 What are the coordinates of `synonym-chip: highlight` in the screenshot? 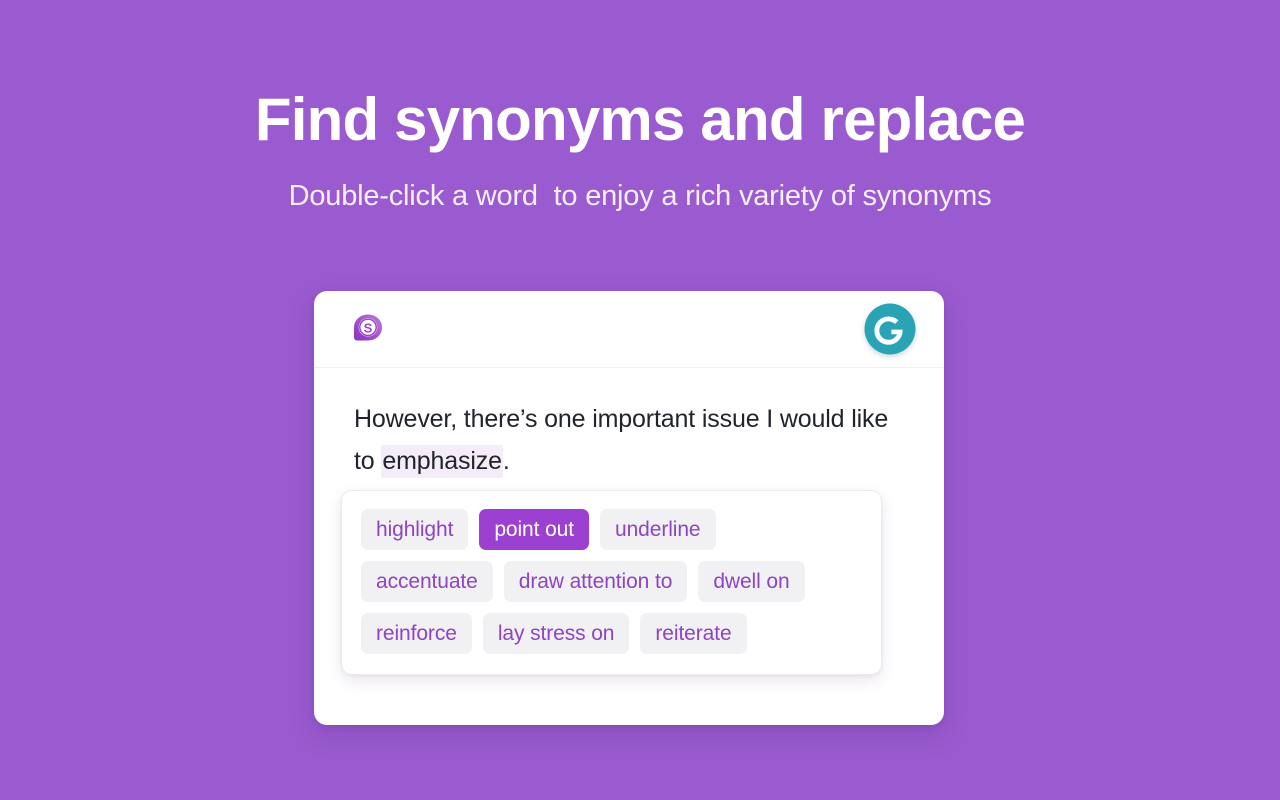 It's located at (415, 529).